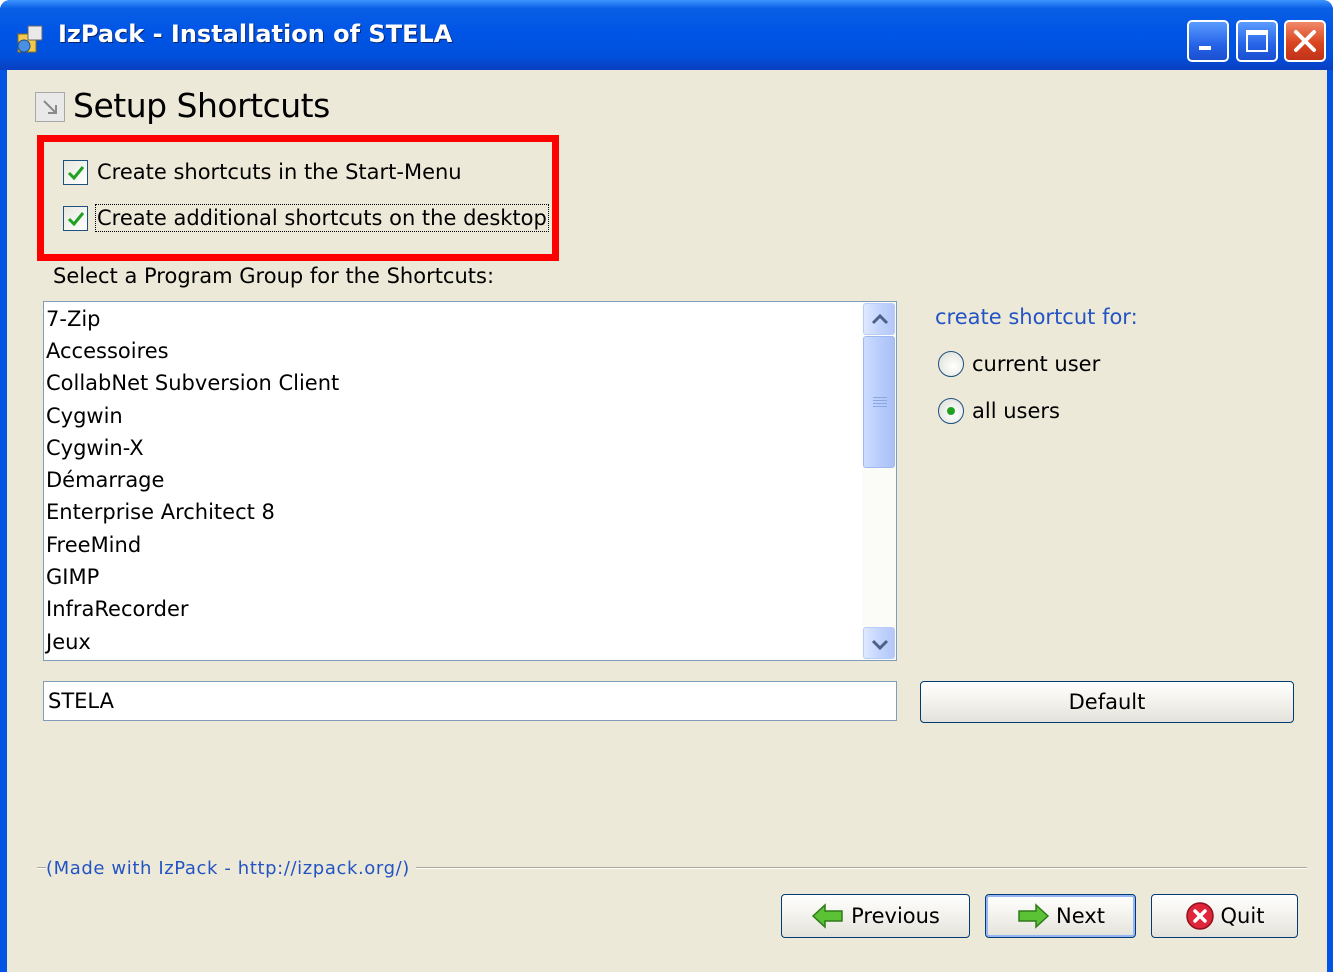 The height and width of the screenshot is (972, 1333). What do you see at coordinates (1199, 916) in the screenshot?
I see `close-circle-icon` at bounding box center [1199, 916].